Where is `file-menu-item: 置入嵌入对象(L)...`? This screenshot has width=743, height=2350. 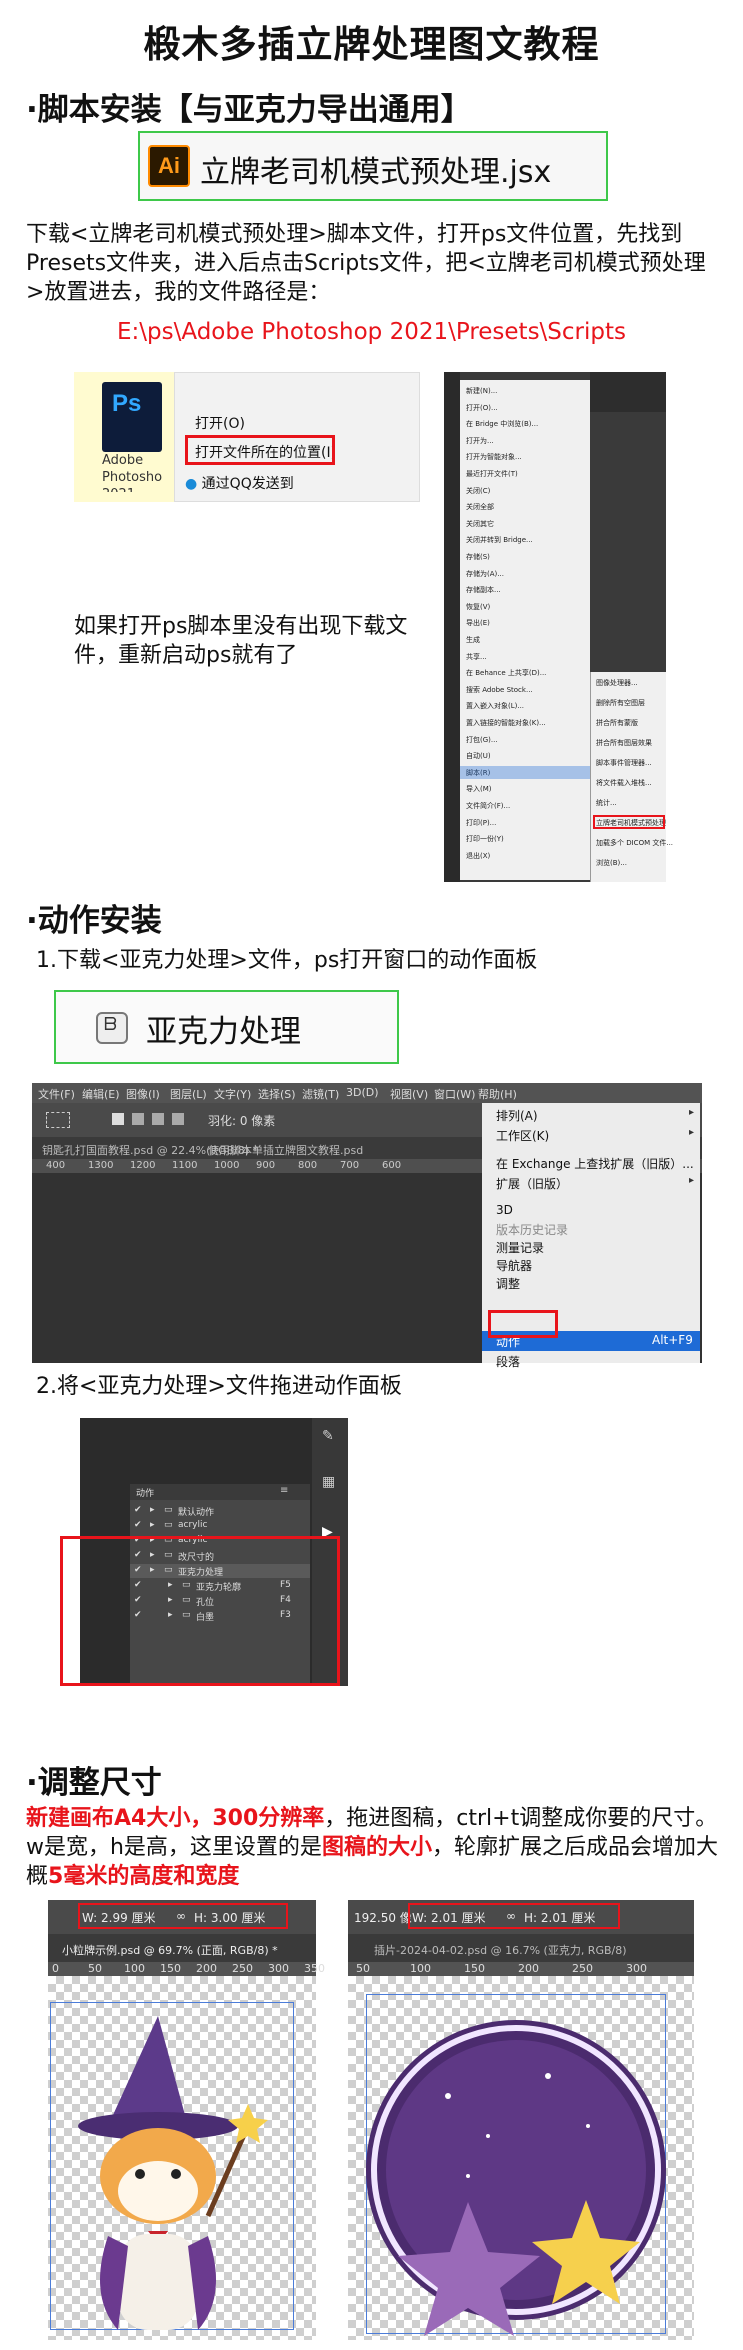
file-menu-item: 置入嵌入对象(L)... is located at coordinates (495, 706).